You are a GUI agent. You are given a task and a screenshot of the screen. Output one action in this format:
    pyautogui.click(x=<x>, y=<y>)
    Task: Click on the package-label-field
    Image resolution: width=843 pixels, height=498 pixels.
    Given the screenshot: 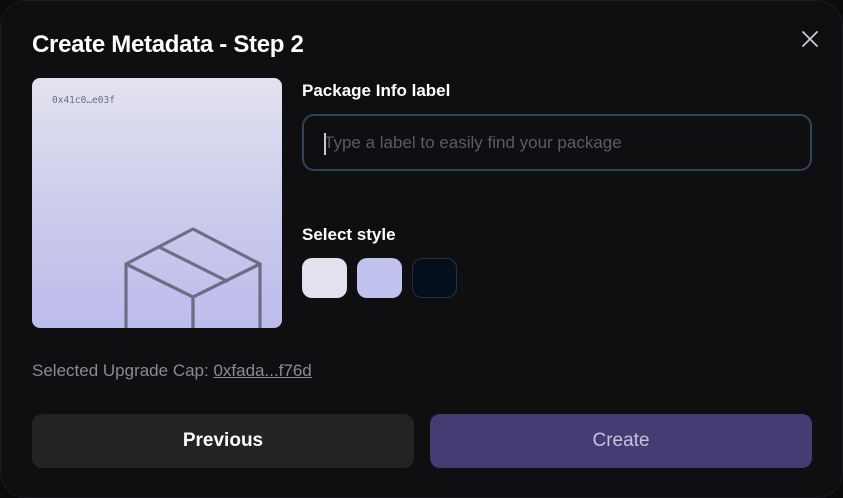 What is the action you would take?
    pyautogui.click(x=557, y=142)
    